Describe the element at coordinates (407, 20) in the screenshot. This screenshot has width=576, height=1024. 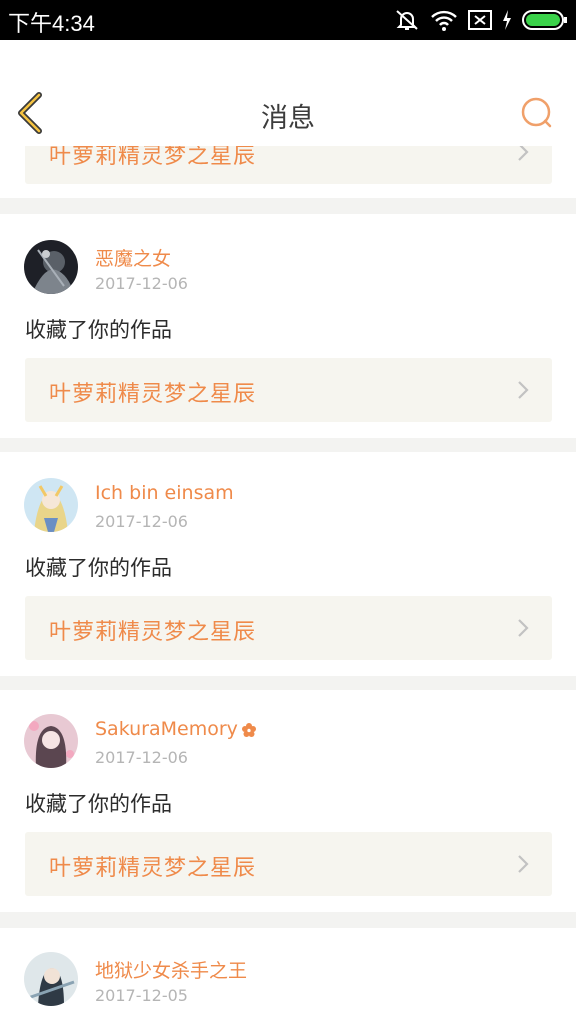
I see `mute-vibrate-icon` at that location.